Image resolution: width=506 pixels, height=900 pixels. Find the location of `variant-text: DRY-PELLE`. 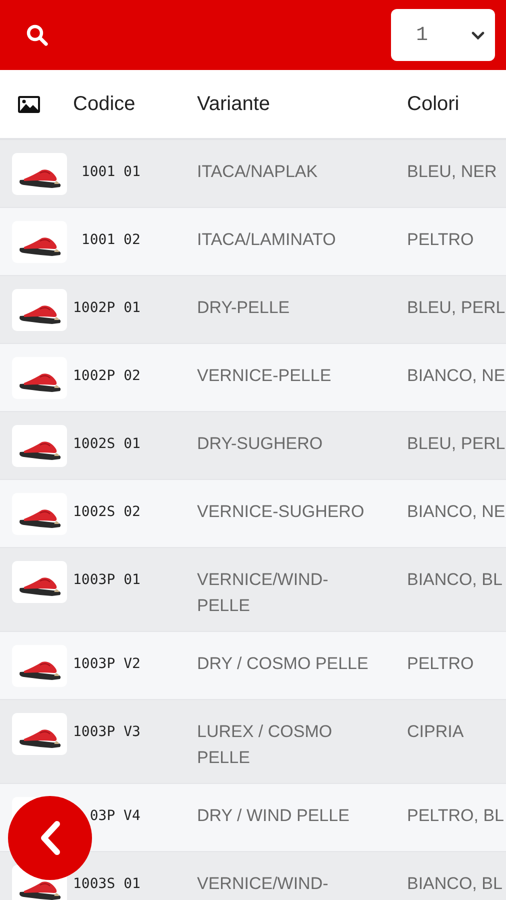

variant-text: DRY-PELLE is located at coordinates (243, 308).